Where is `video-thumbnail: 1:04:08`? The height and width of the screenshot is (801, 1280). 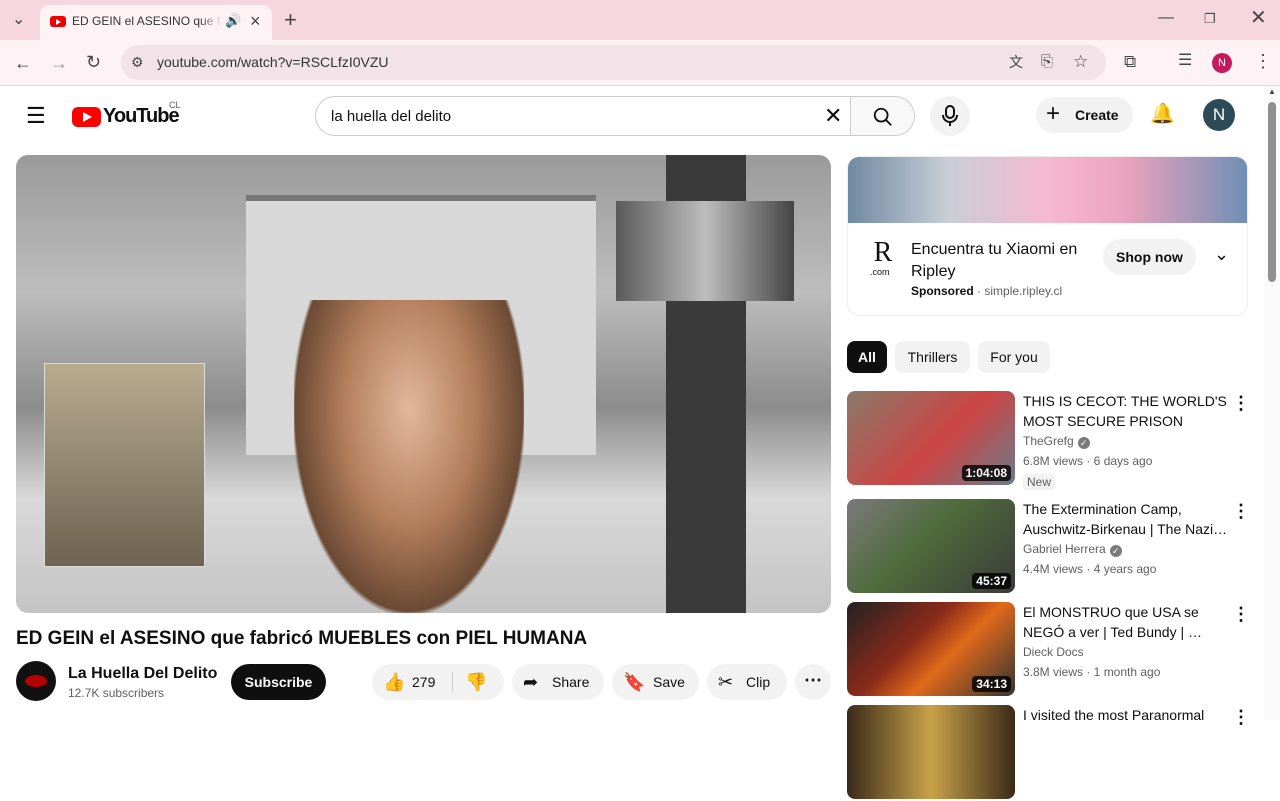 video-thumbnail: 1:04:08 is located at coordinates (931, 438).